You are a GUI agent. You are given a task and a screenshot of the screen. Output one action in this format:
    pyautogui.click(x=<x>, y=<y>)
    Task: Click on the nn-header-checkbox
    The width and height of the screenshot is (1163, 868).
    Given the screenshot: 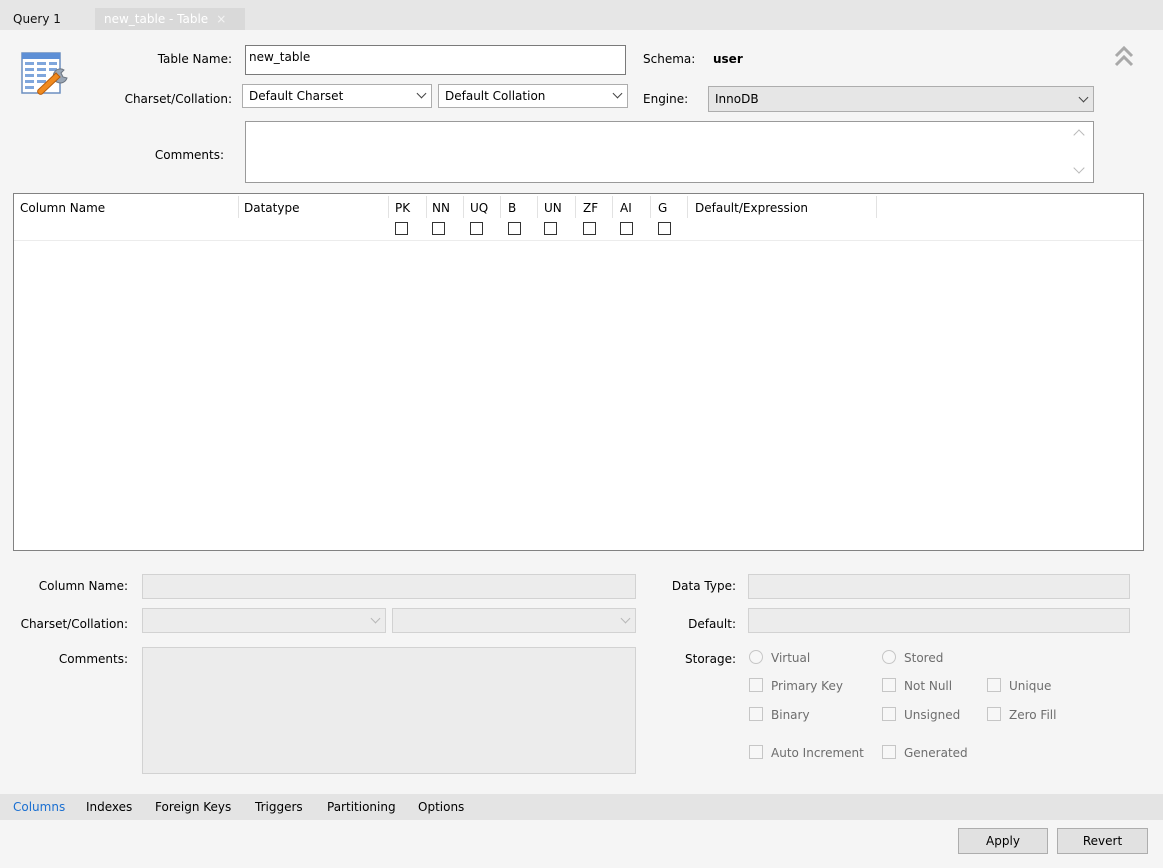 What is the action you would take?
    pyautogui.click(x=438, y=228)
    